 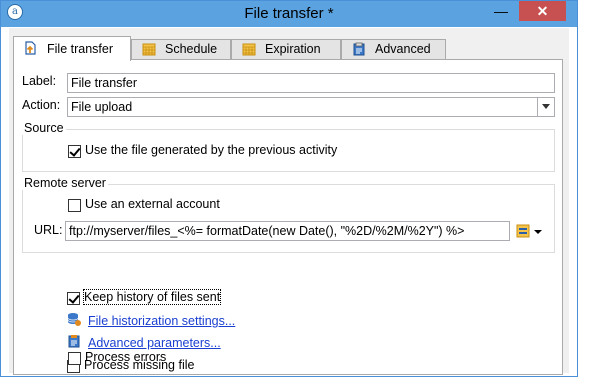 What do you see at coordinates (74, 319) in the screenshot?
I see `database-settings-icon` at bounding box center [74, 319].